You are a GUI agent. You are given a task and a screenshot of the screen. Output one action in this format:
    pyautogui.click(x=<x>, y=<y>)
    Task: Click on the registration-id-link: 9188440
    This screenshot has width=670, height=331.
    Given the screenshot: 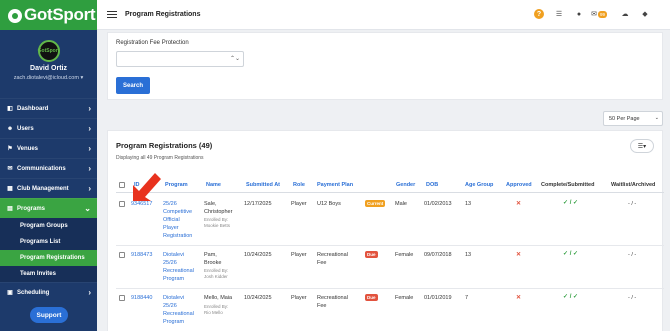 What is the action you would take?
    pyautogui.click(x=141, y=298)
    